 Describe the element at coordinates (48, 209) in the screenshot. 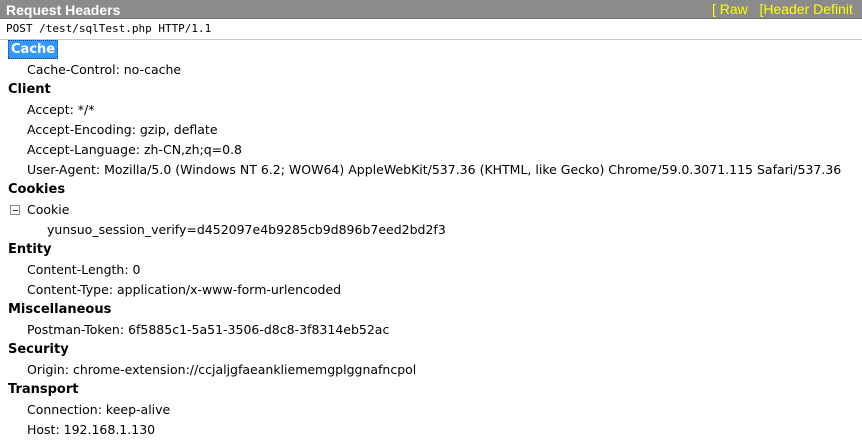

I see `cookie-node-label: Cookie` at that location.